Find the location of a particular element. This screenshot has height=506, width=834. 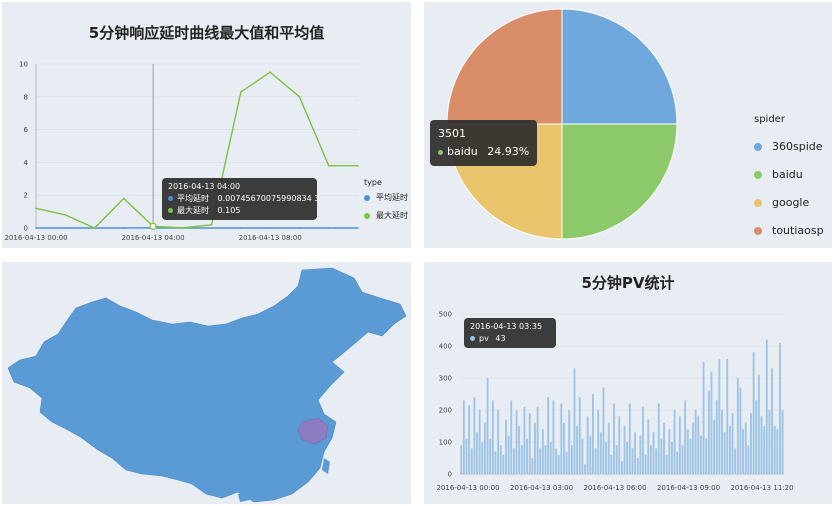

legend-label-avg: 平均延时 is located at coordinates (392, 197).